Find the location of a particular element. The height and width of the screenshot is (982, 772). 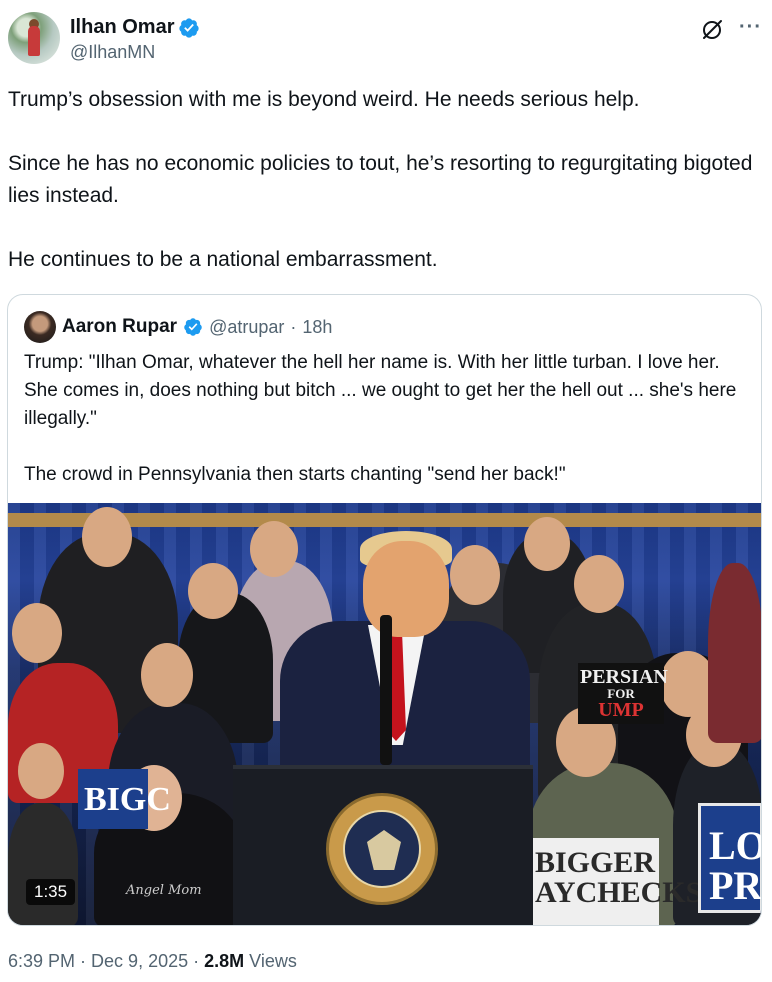

sign-bigger-paychecks: BIGGER AYCHECKS is located at coordinates (617, 881).